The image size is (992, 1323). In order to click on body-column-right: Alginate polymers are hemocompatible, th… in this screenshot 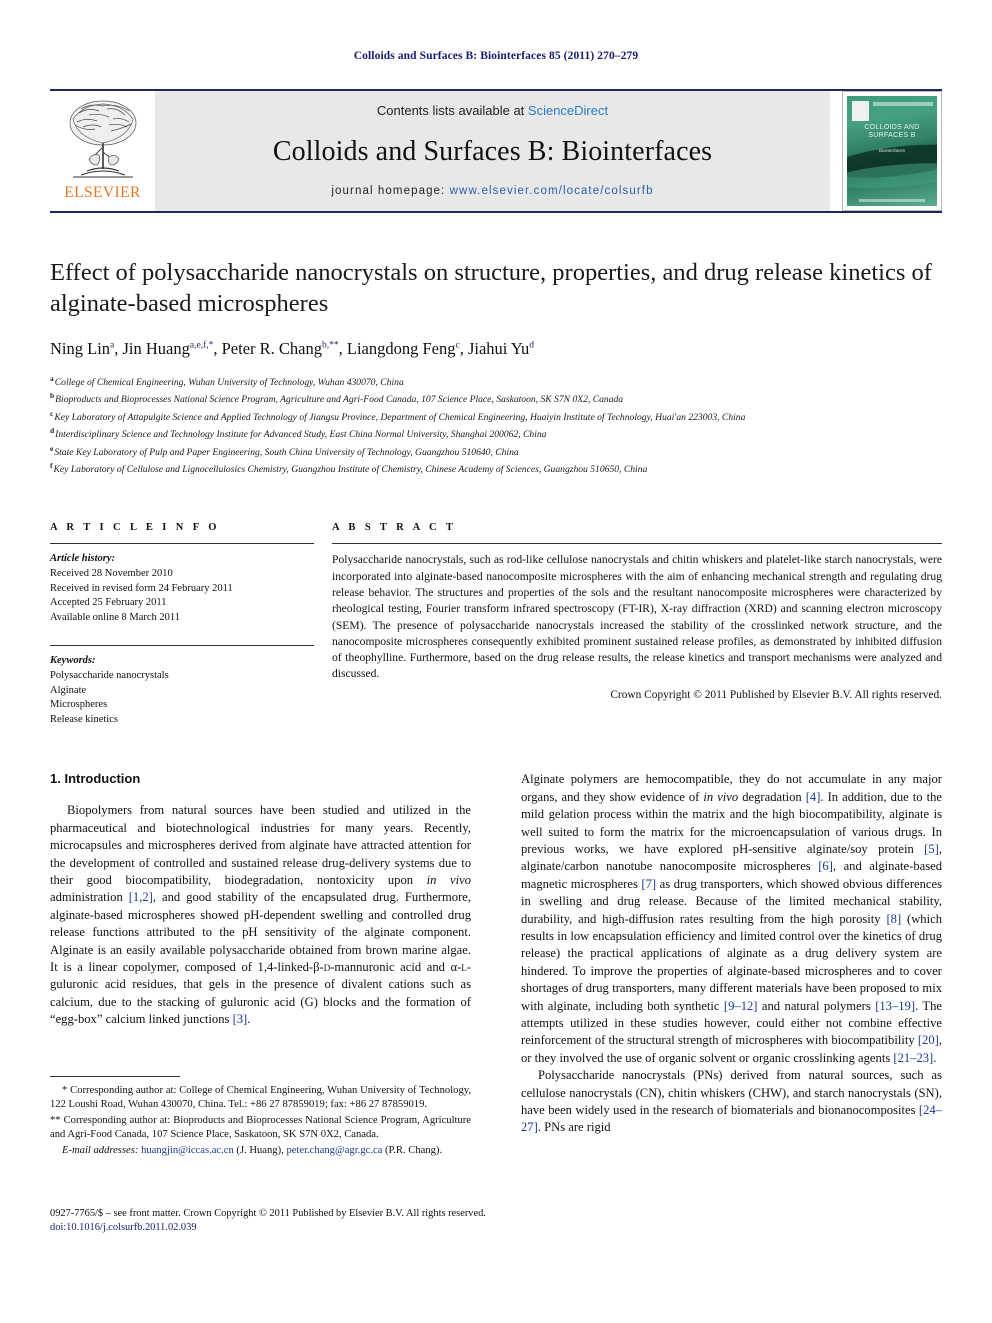, I will do `click(731, 954)`.